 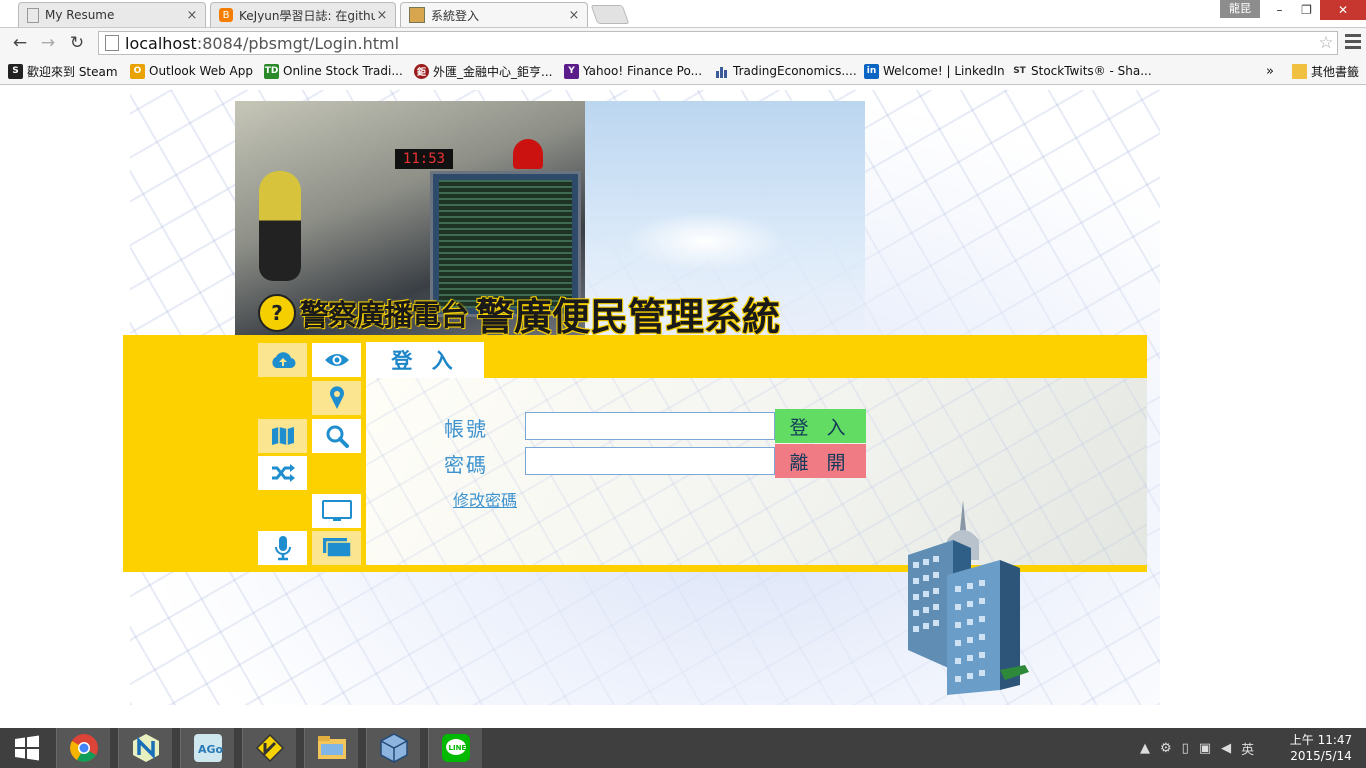 I want to click on system-tray: ▲ ⚙ ▯ ▣ ◀ 英, so click(x=1202, y=748).